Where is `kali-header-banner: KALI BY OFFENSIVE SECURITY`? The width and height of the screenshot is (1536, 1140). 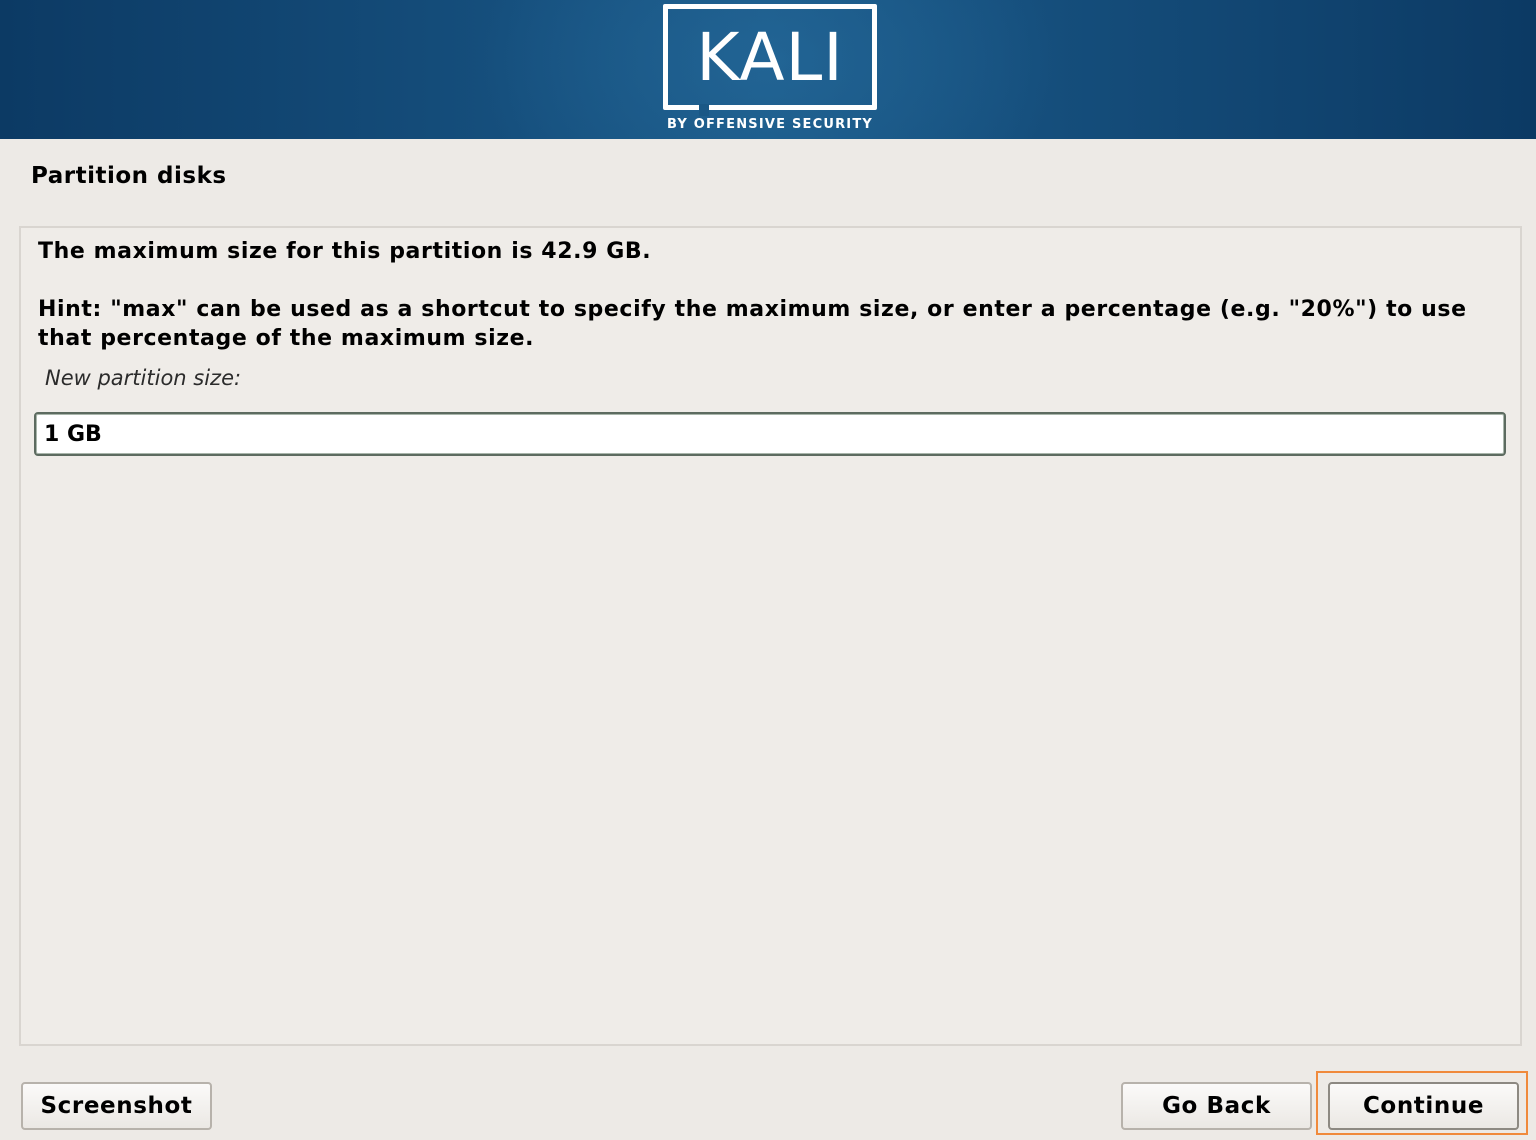
kali-header-banner: KALI BY OFFENSIVE SECURITY is located at coordinates (768, 69).